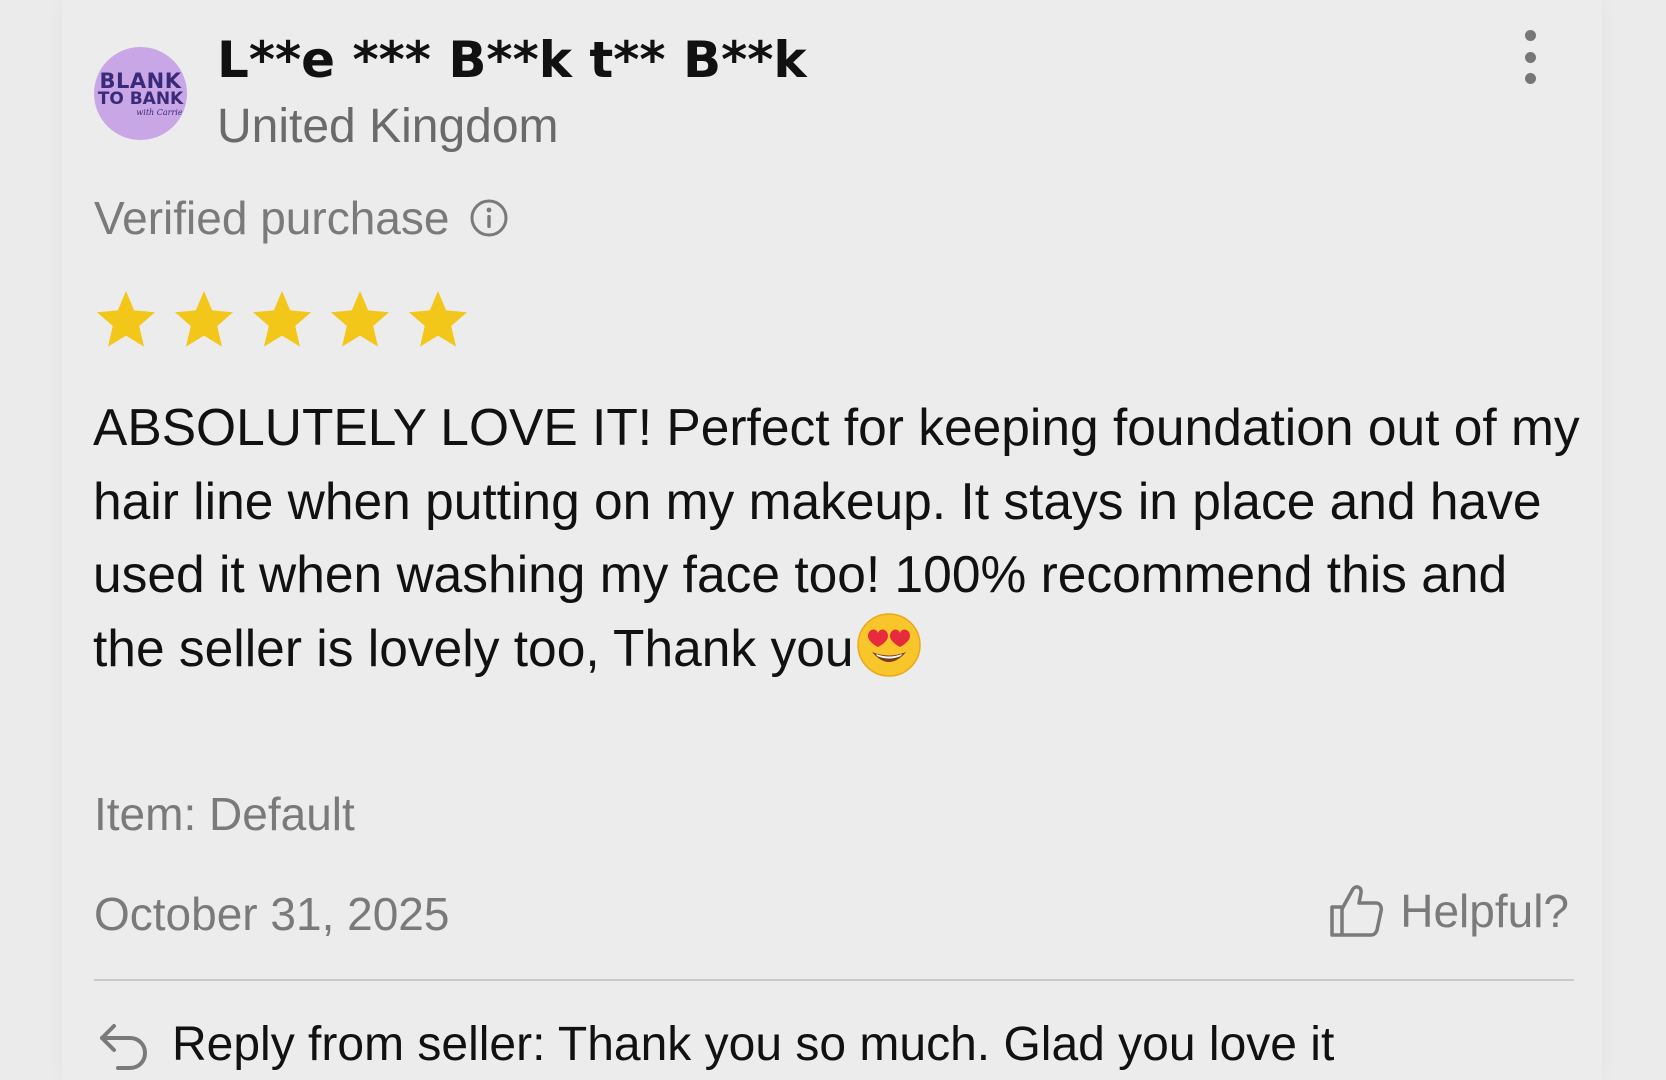  I want to click on reviewer-name: L**e *** B**k t** B**k, so click(512, 60).